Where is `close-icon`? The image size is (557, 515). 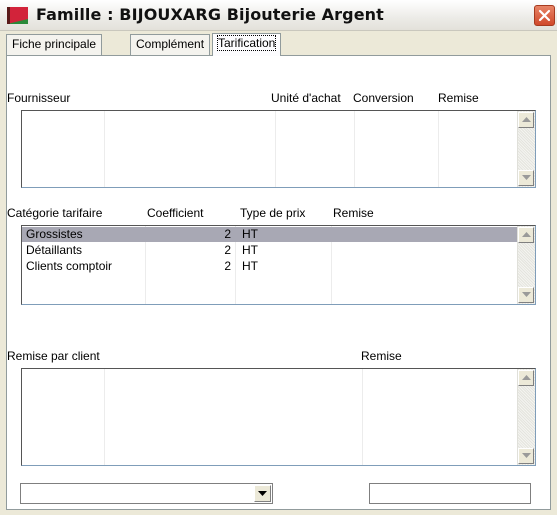
close-icon is located at coordinates (544, 15).